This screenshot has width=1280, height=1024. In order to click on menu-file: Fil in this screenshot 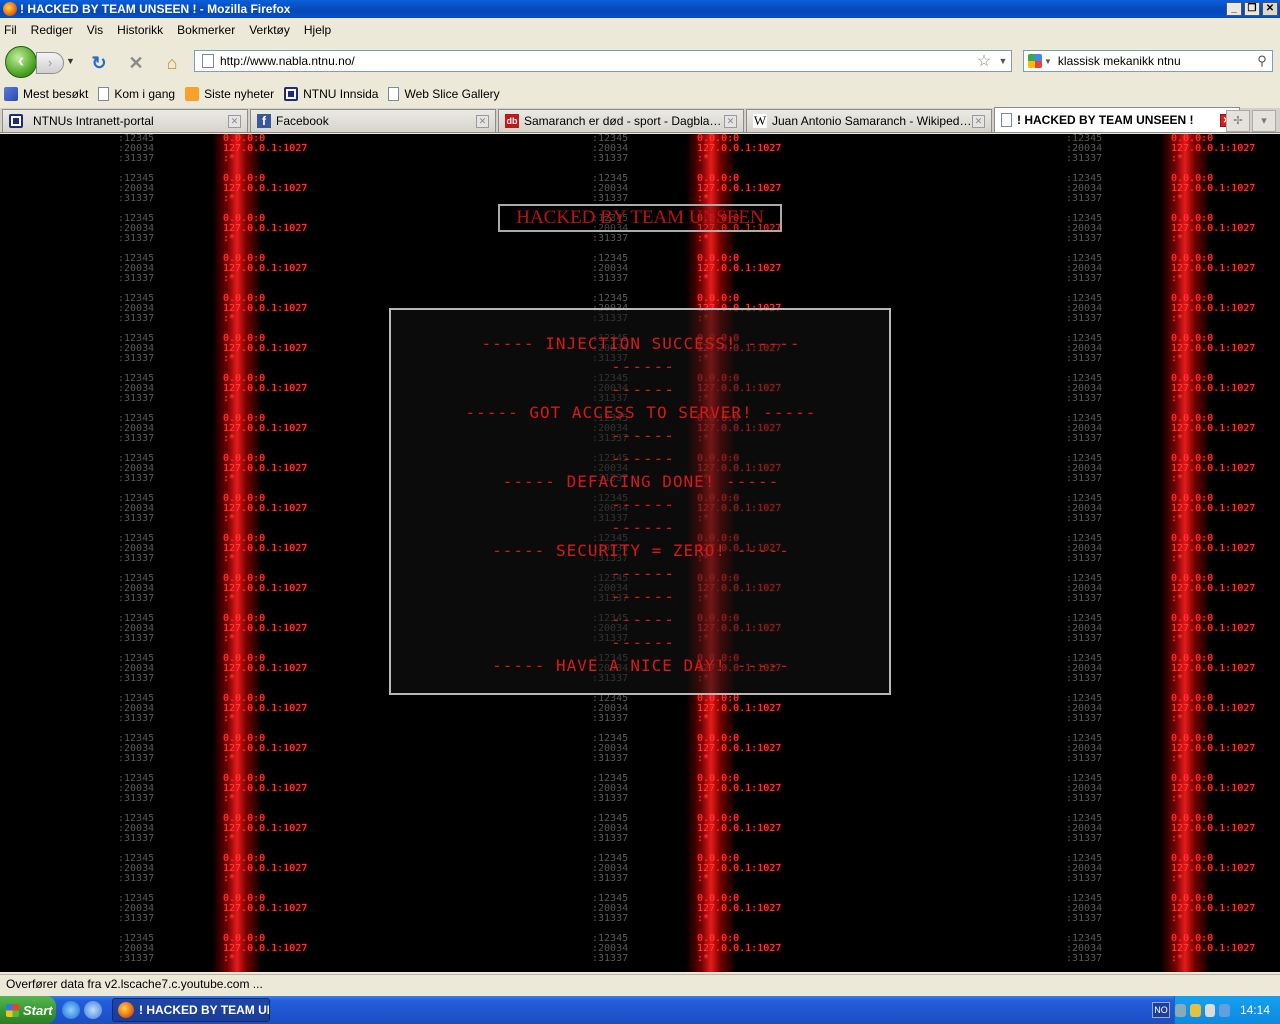, I will do `click(10, 30)`.